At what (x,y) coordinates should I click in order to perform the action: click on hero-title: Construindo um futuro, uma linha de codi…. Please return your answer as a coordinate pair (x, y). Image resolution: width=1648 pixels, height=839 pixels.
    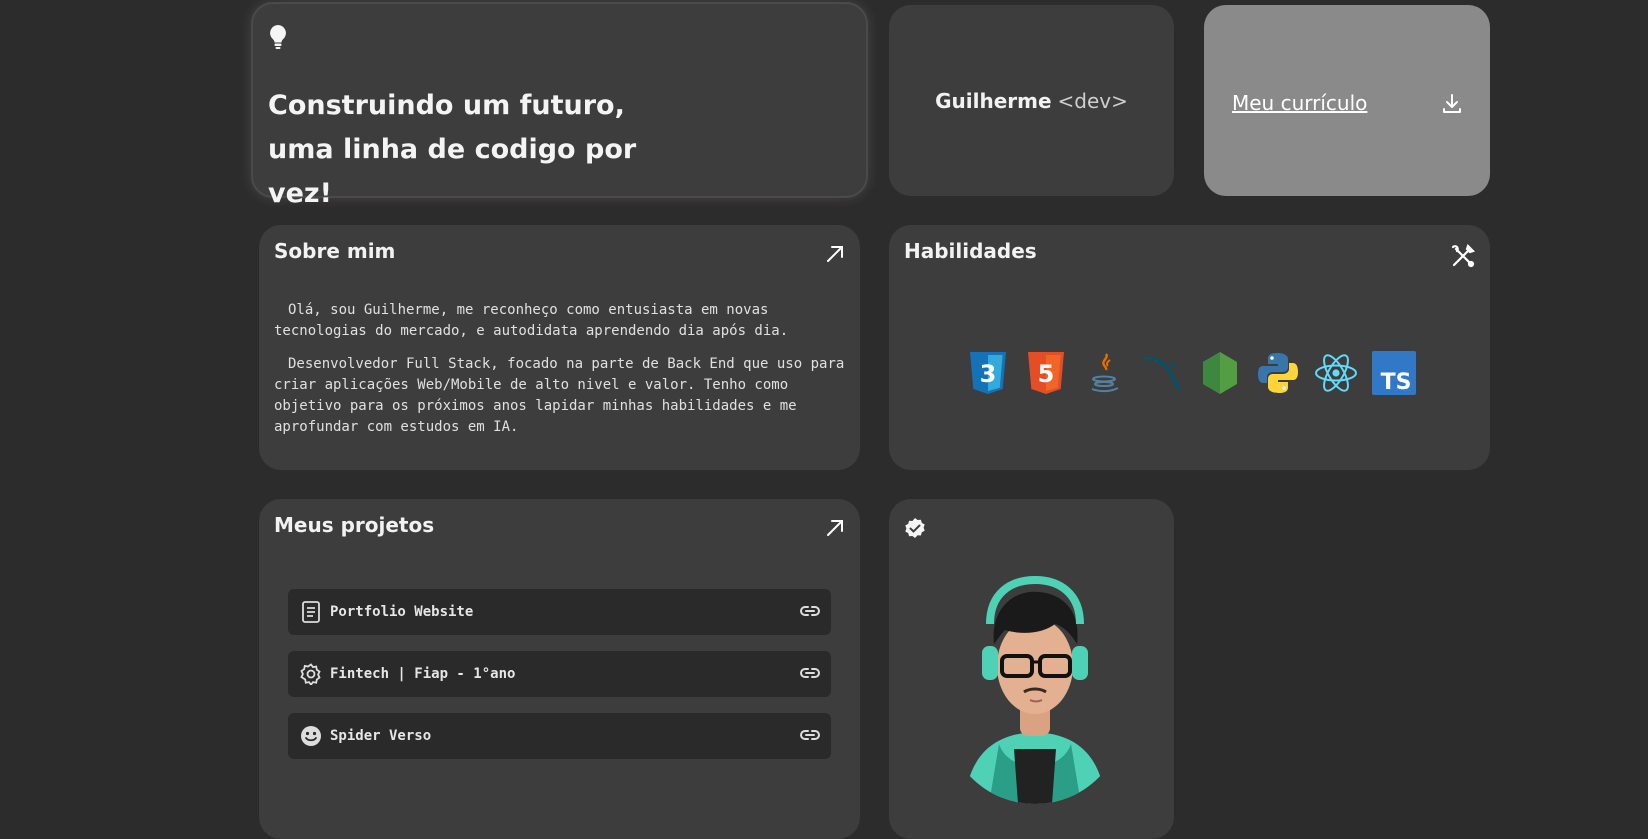
    Looking at the image, I should click on (452, 149).